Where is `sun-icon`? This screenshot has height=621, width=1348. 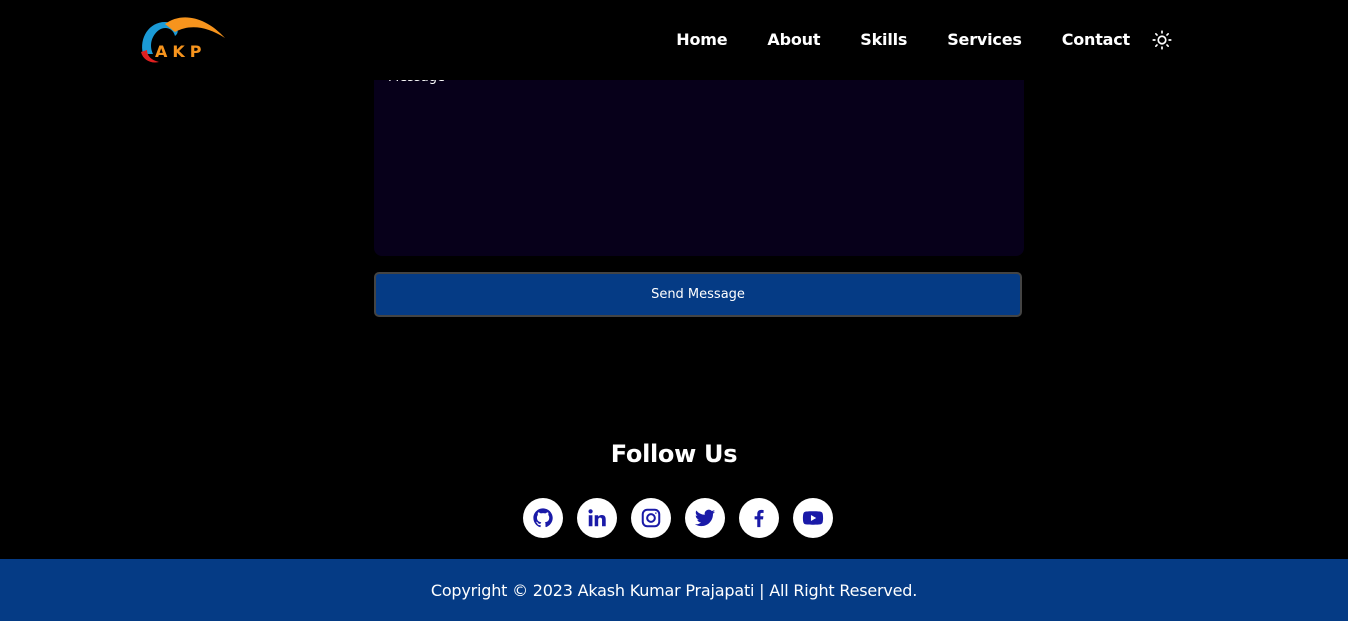
sun-icon is located at coordinates (1162, 40).